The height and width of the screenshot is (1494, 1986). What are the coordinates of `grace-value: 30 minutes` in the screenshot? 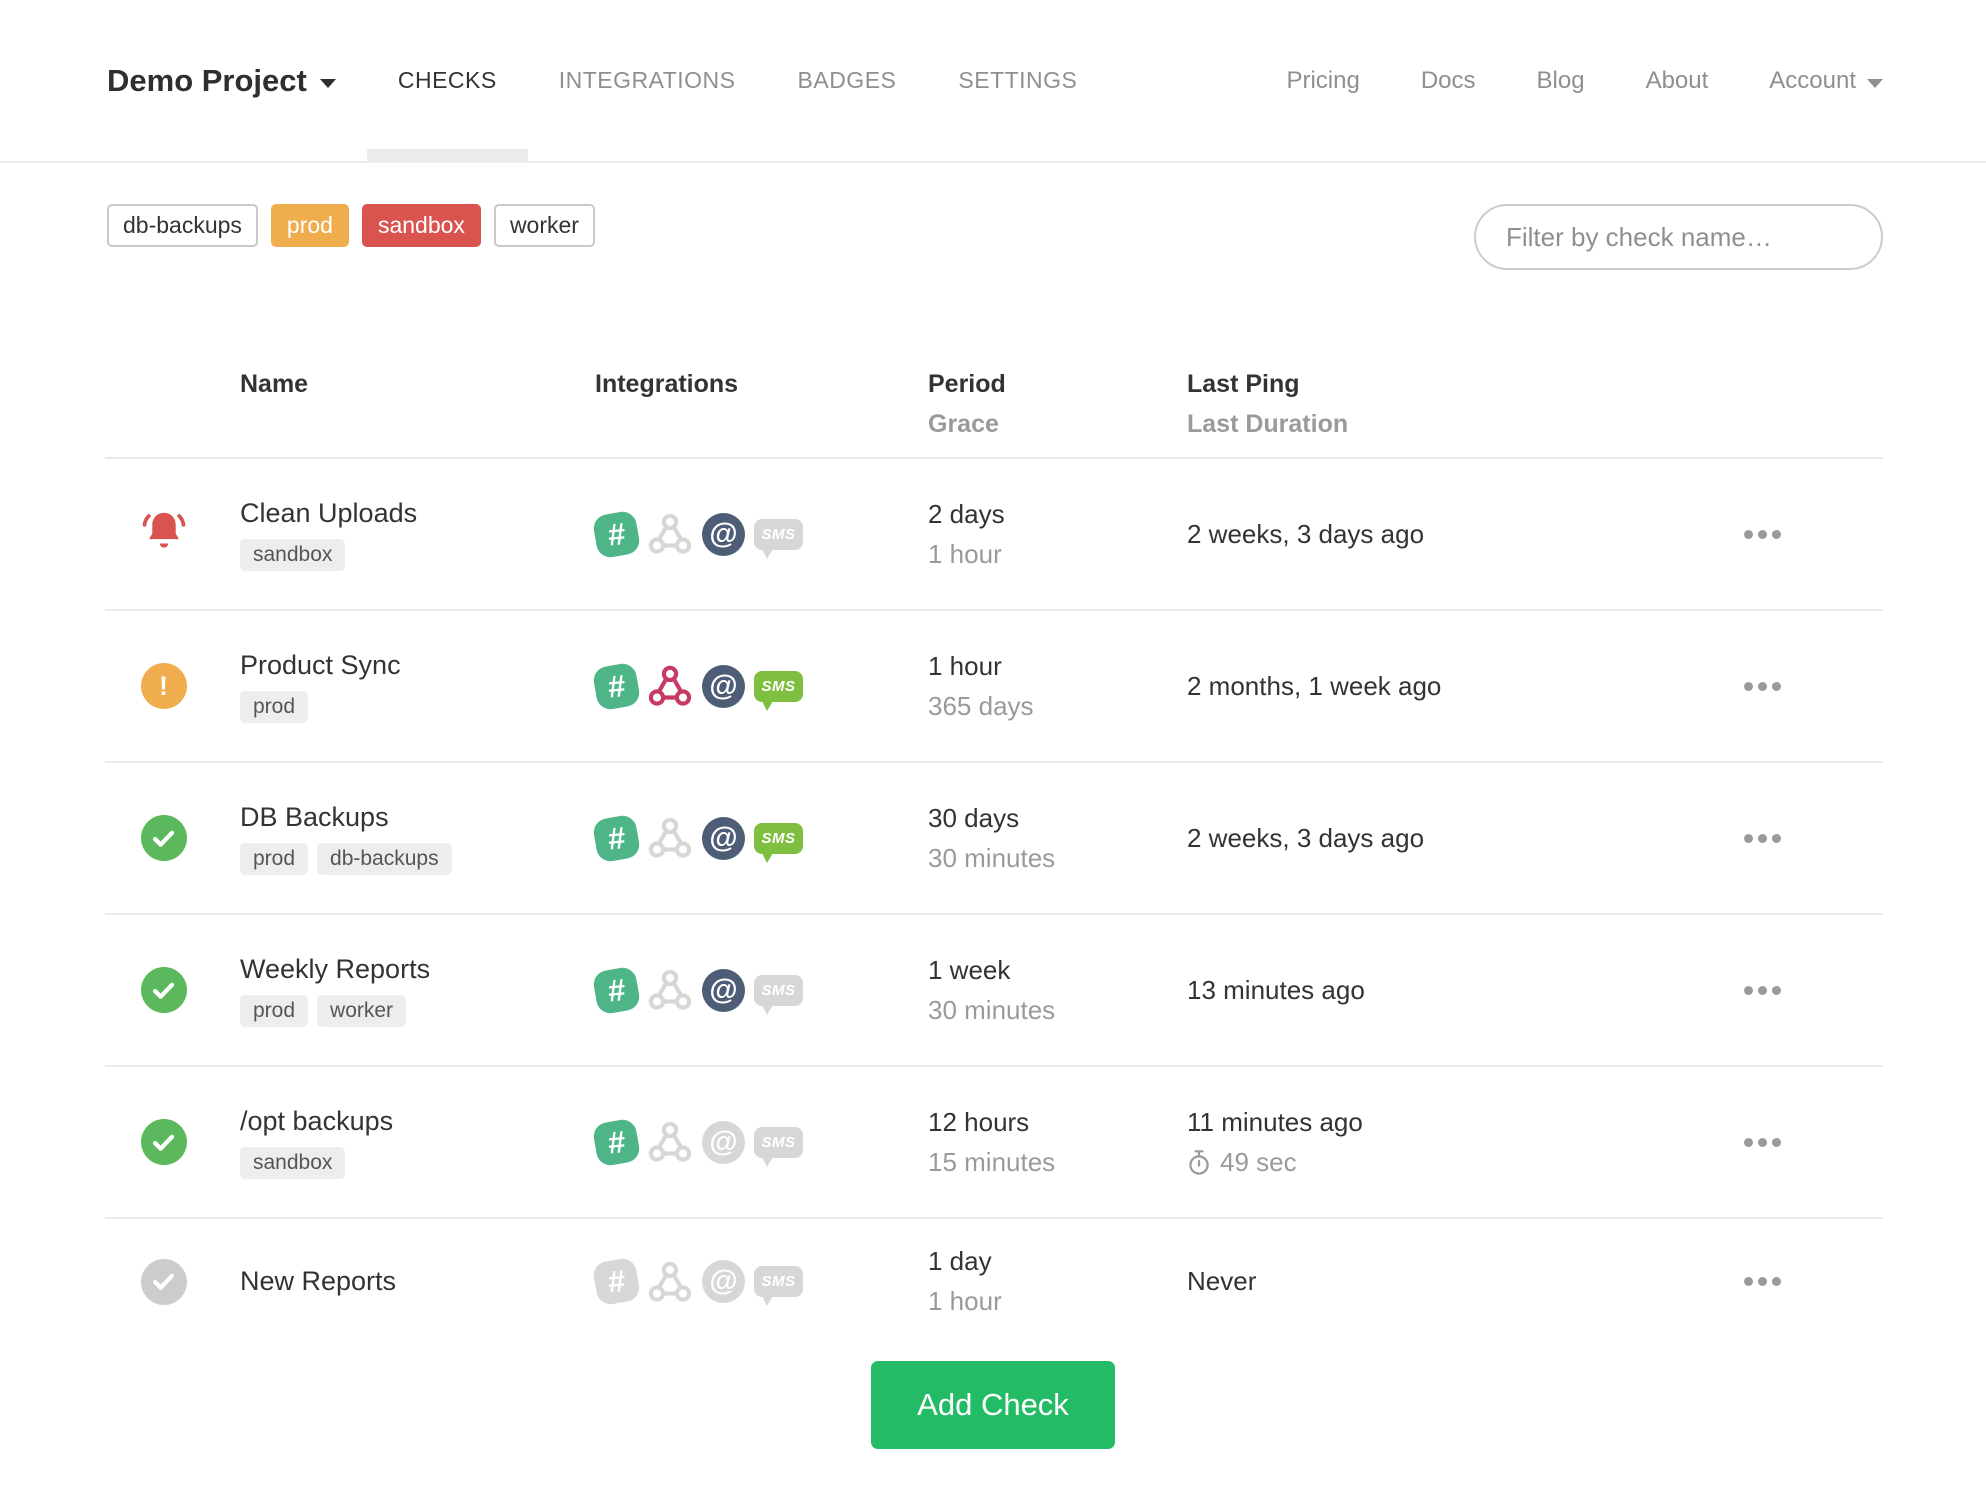 It's located at (992, 1009).